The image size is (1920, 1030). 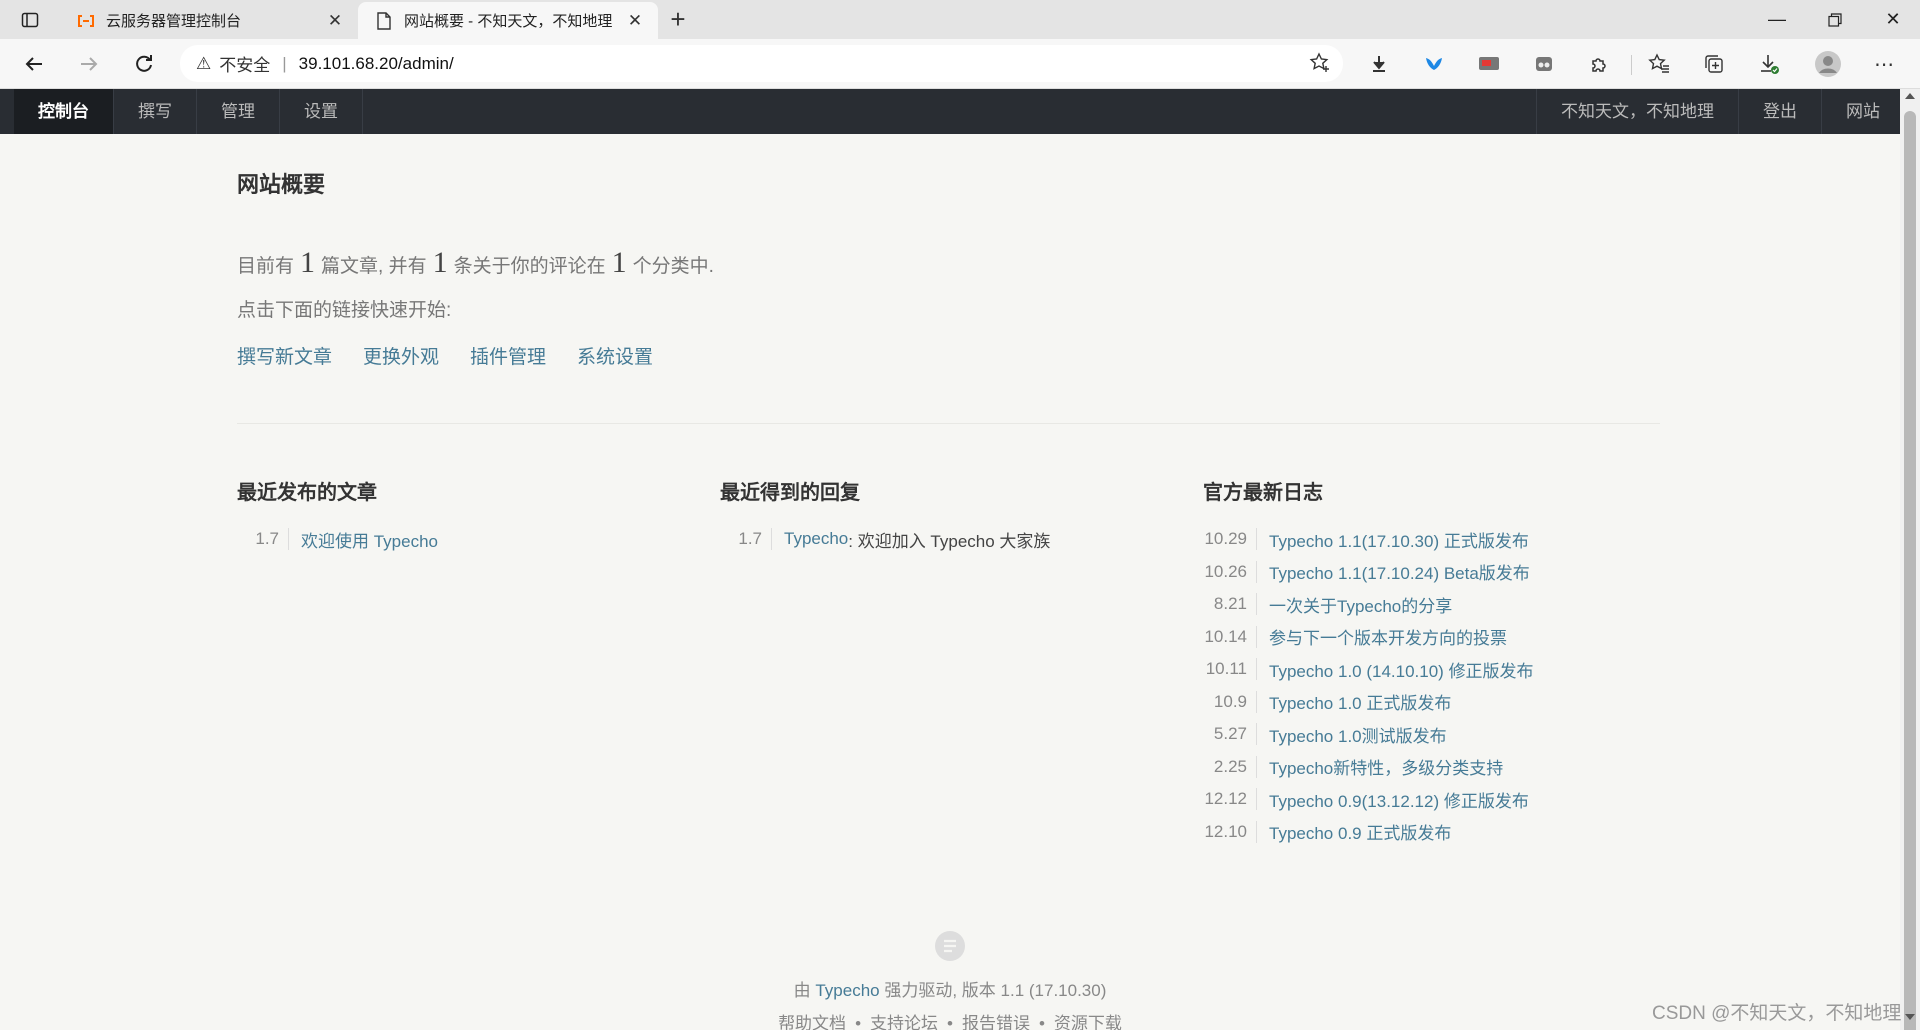 I want to click on vertical-scrollbar, so click(x=1910, y=559).